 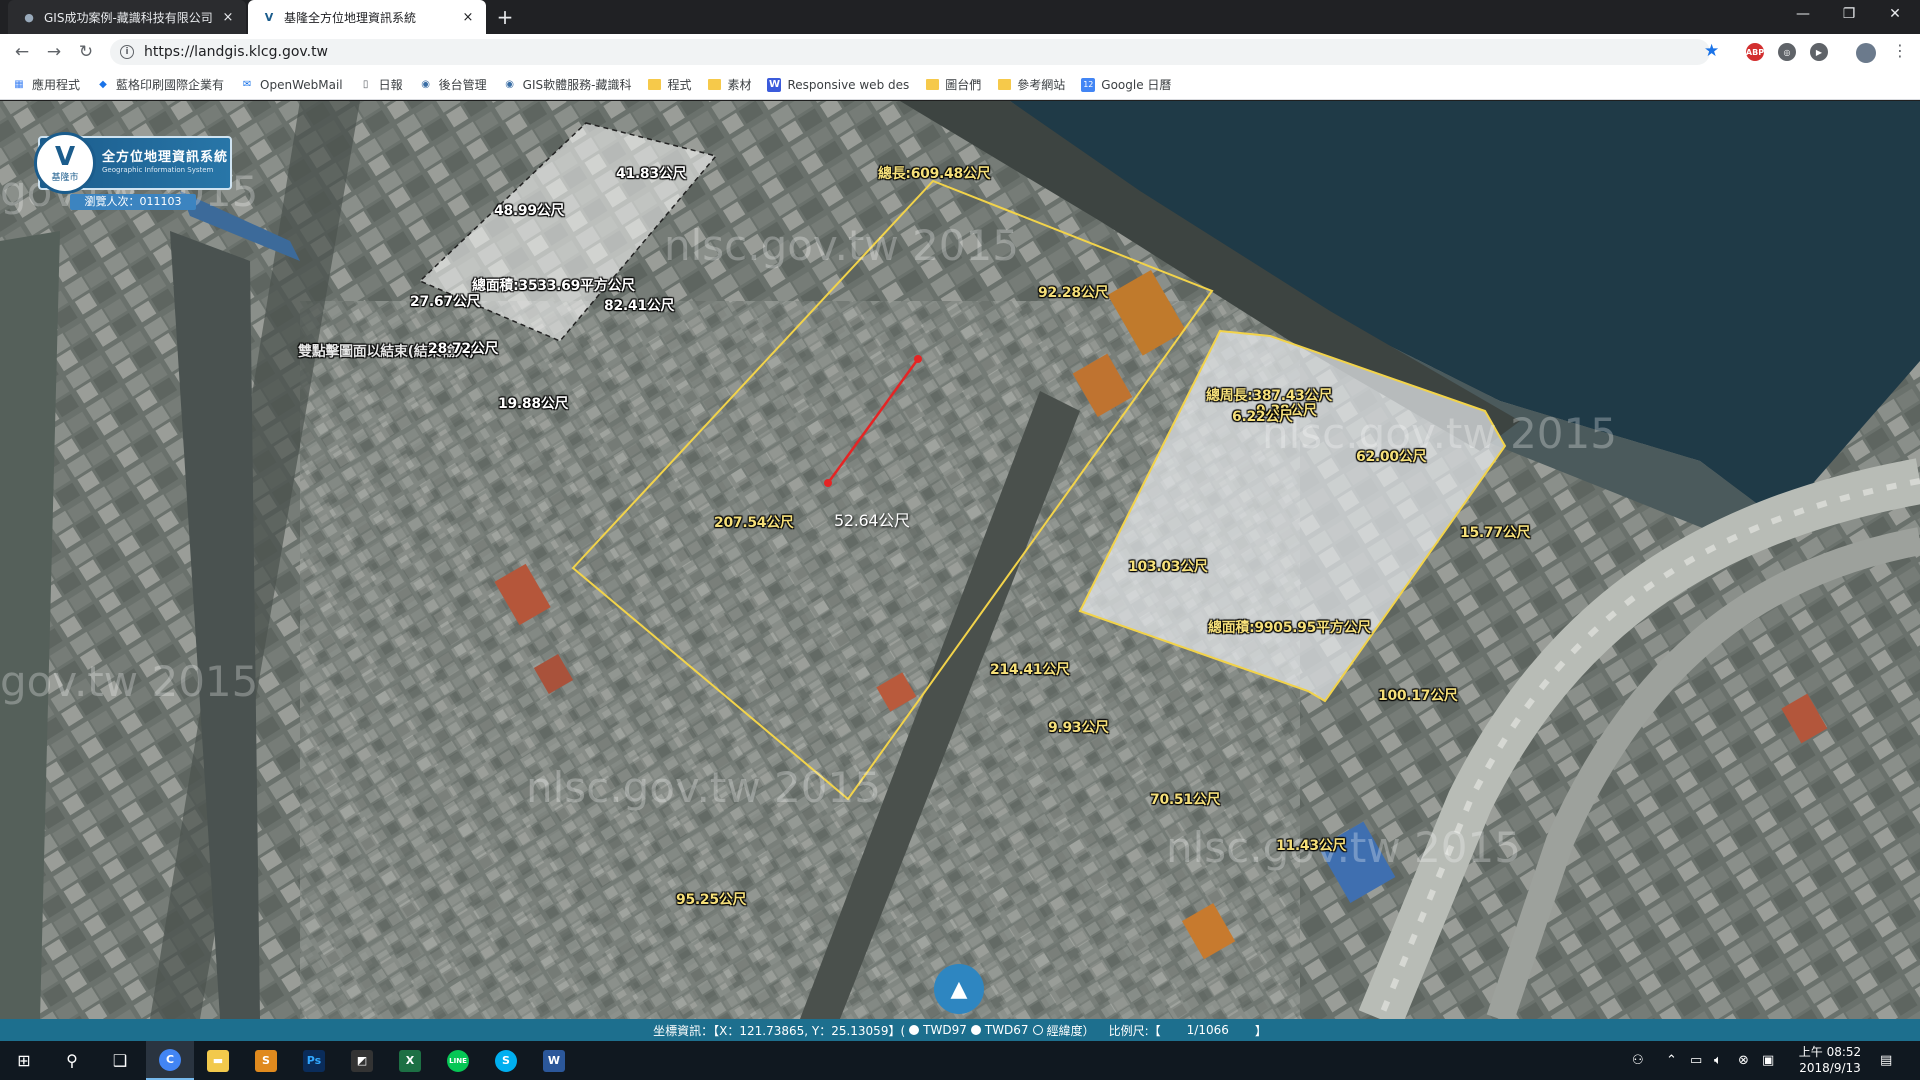 What do you see at coordinates (170, 85) in the screenshot?
I see `bookmark-label: 藍格印刷國際企業有` at bounding box center [170, 85].